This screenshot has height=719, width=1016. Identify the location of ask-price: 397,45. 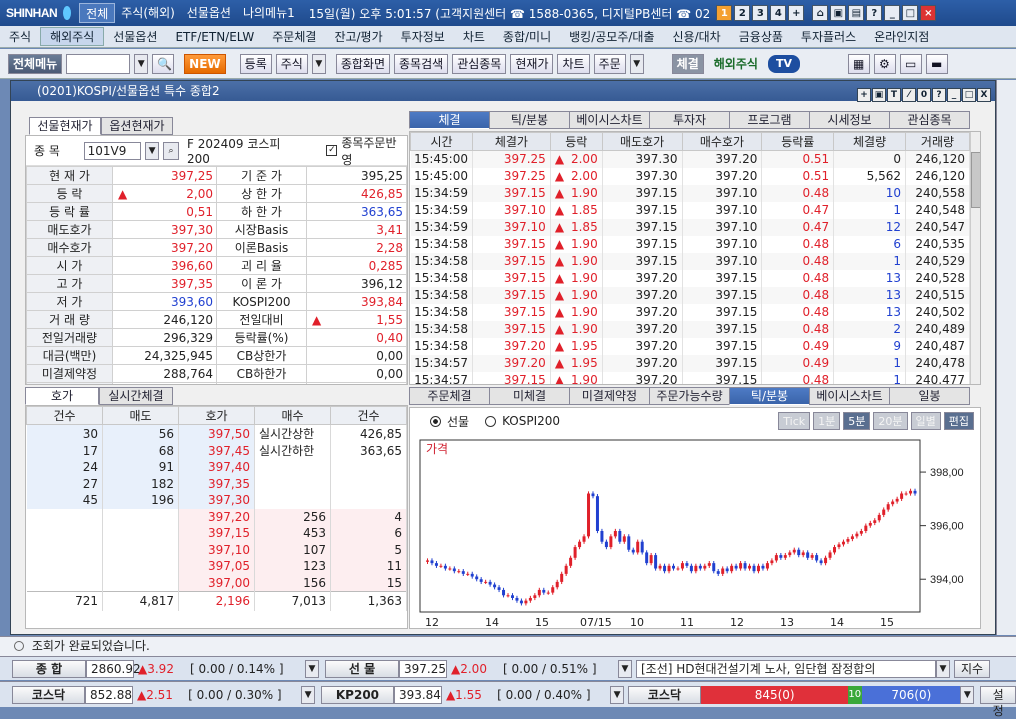
(216, 450).